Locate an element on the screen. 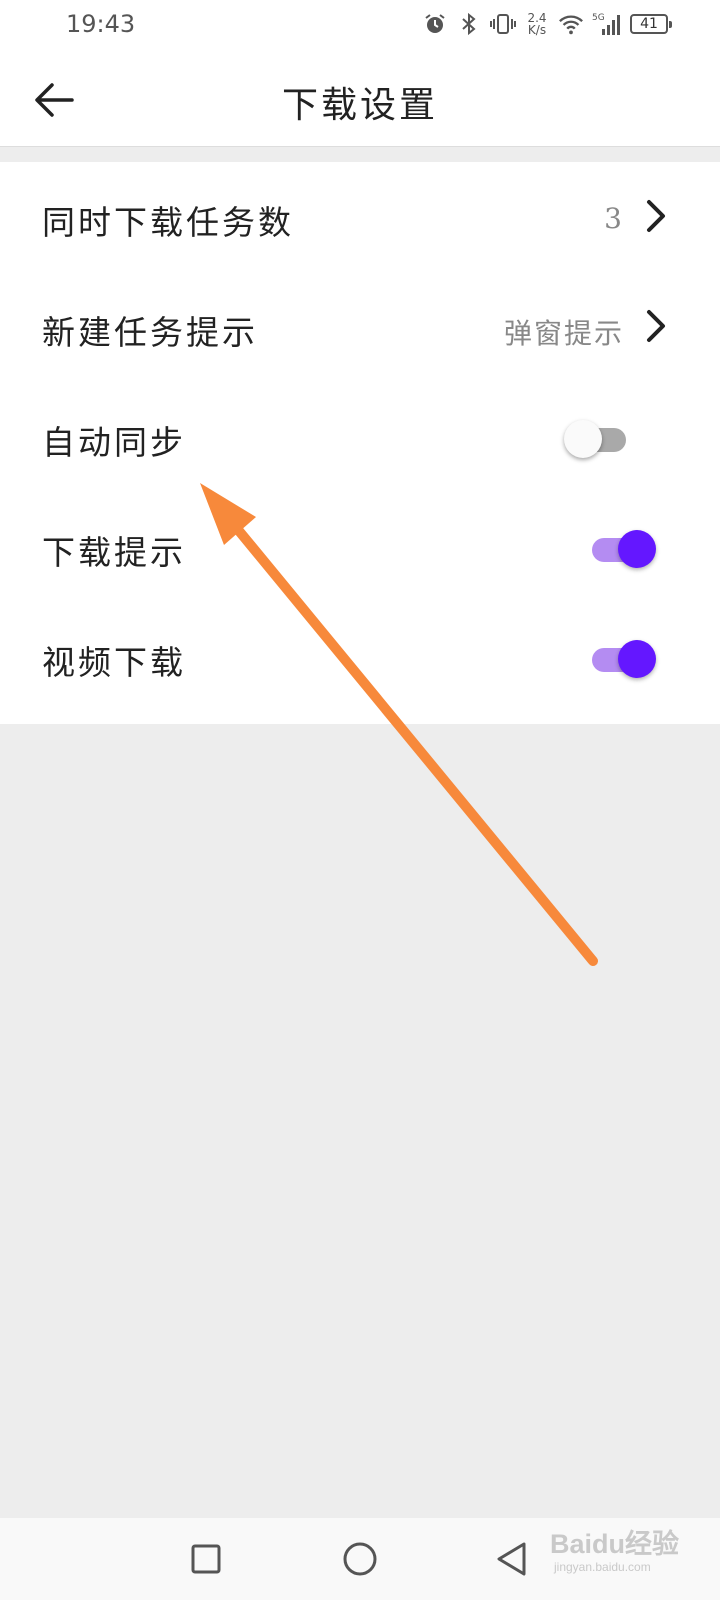  recent-apps-button is located at coordinates (206, 1559).